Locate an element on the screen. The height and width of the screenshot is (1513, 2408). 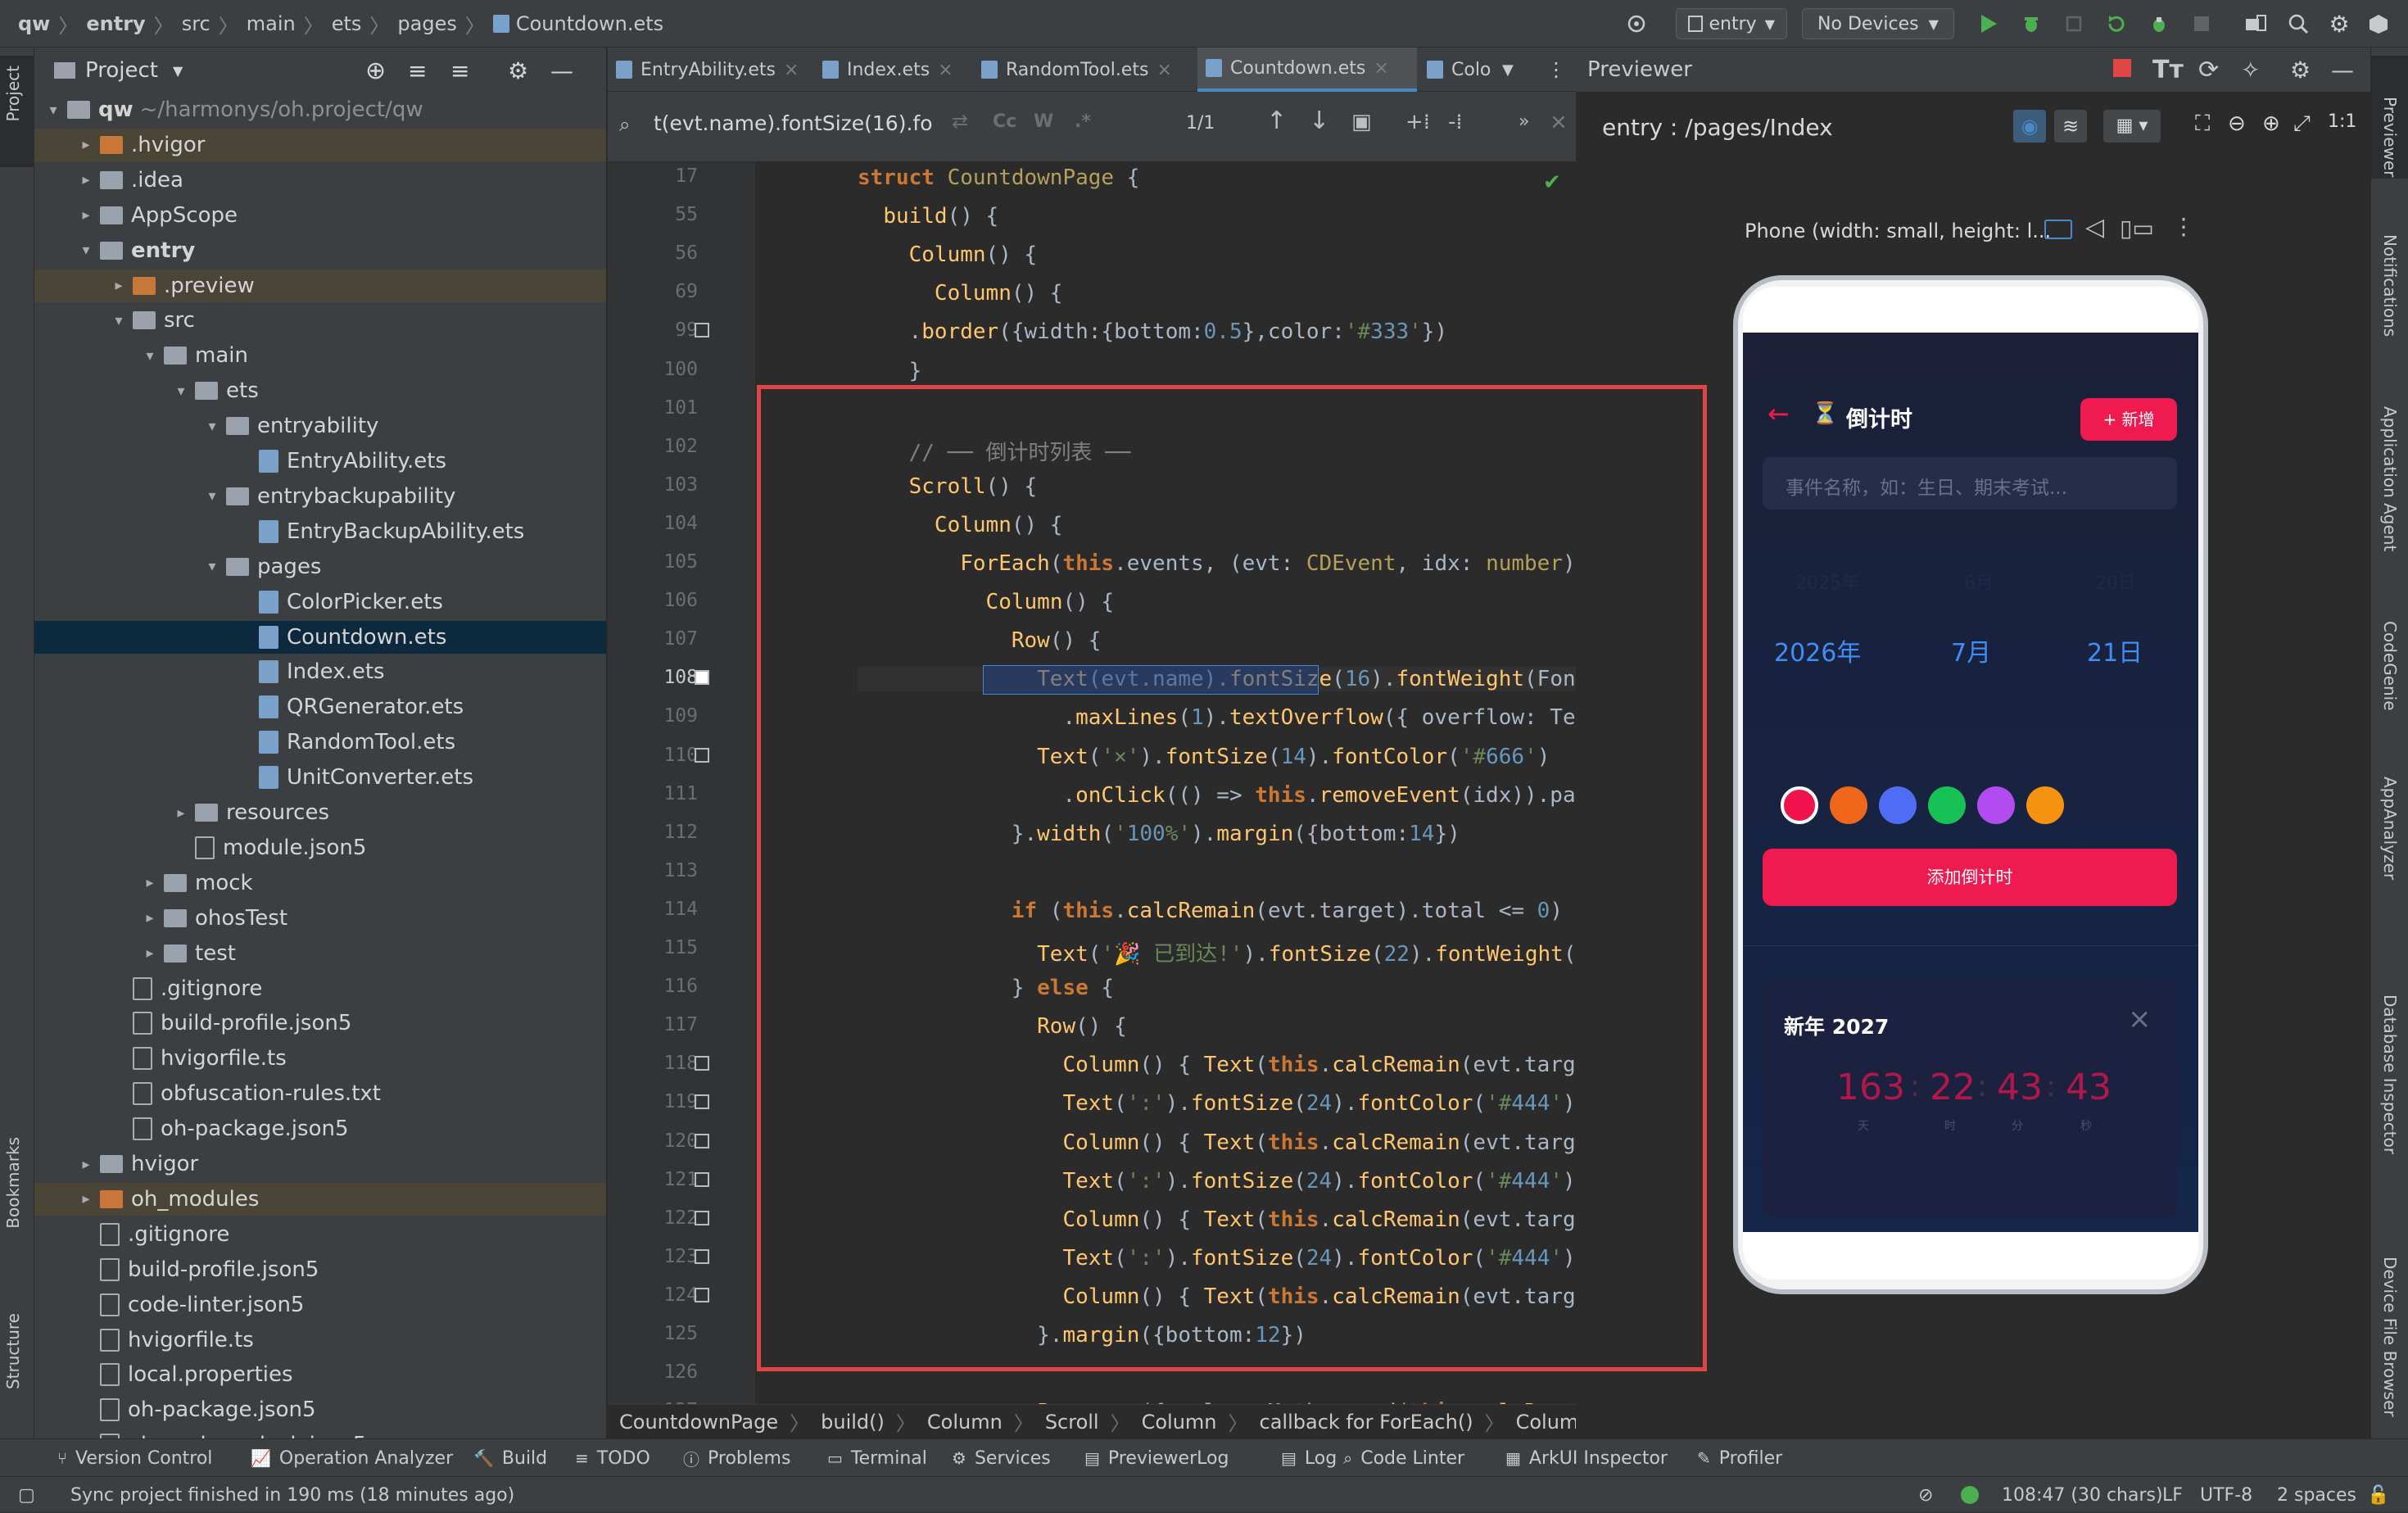
line-number: 120 is located at coordinates (653, 1141).